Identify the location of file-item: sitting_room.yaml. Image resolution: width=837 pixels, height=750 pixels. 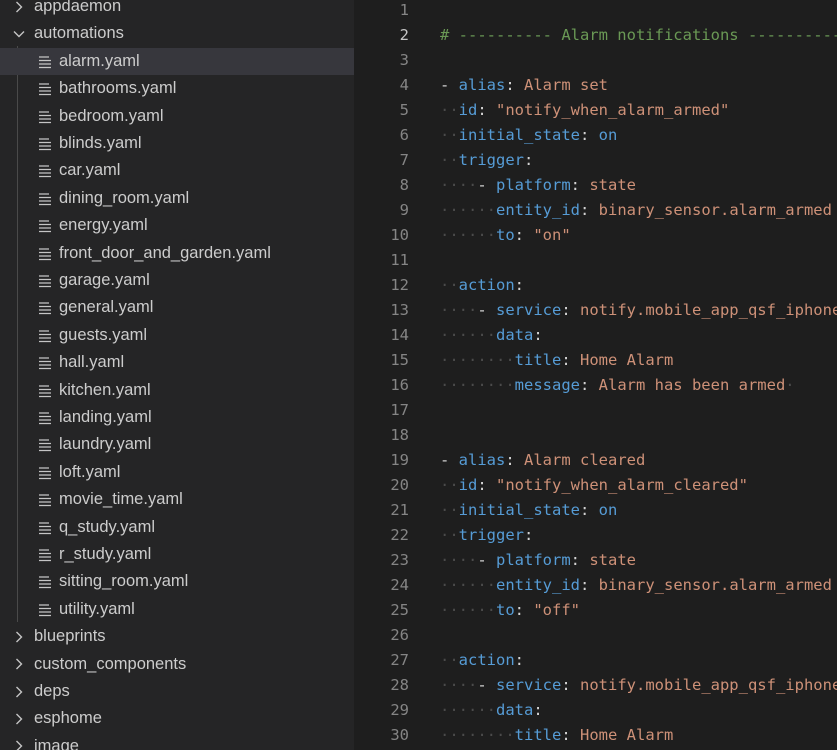
(177, 581).